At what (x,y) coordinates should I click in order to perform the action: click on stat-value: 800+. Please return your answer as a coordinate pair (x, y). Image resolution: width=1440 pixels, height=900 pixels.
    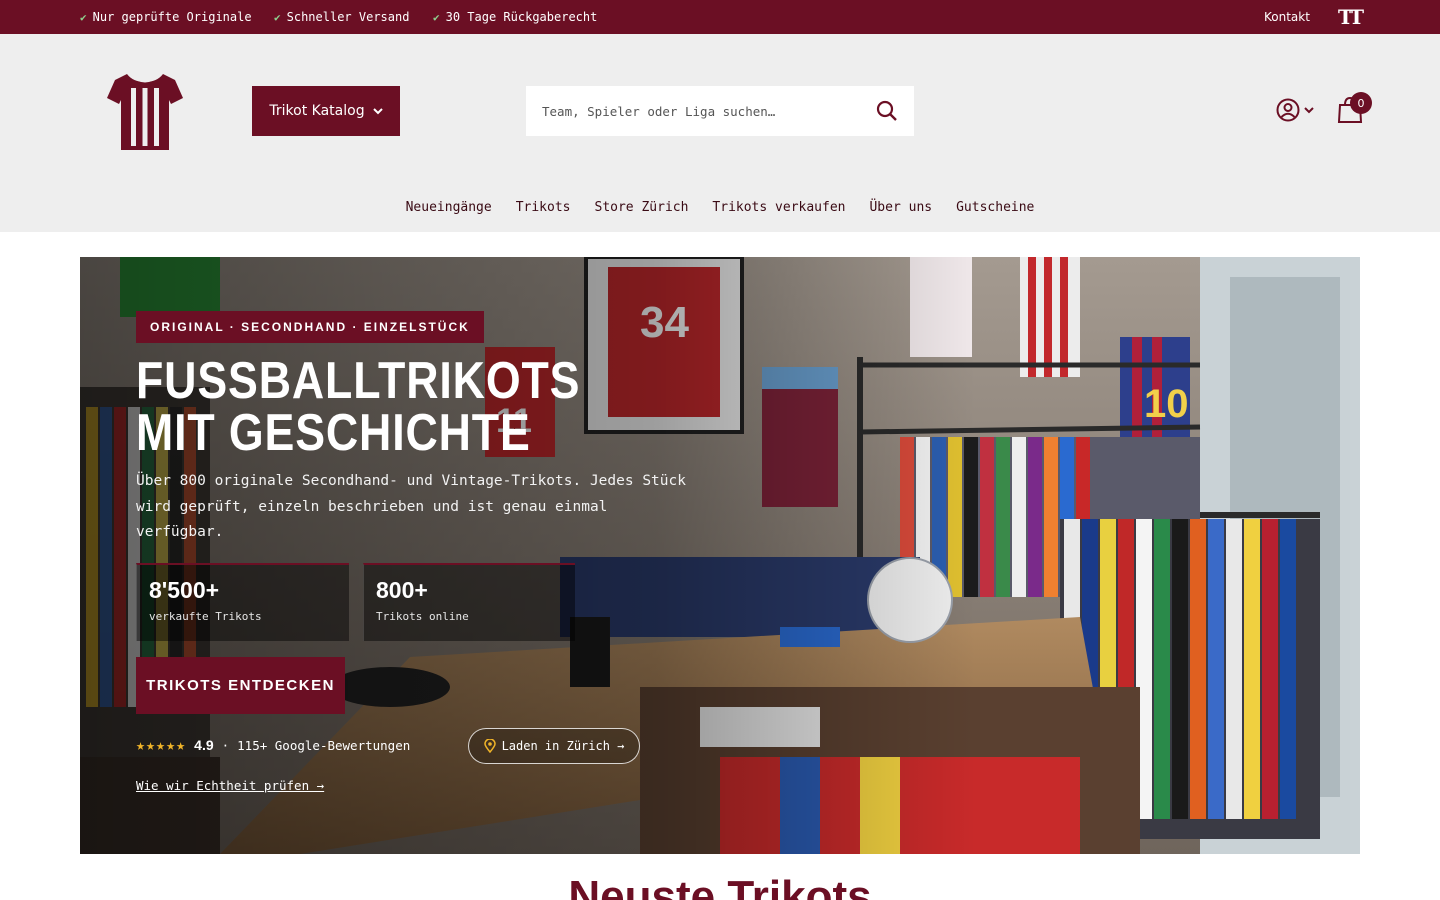
    Looking at the image, I should click on (402, 590).